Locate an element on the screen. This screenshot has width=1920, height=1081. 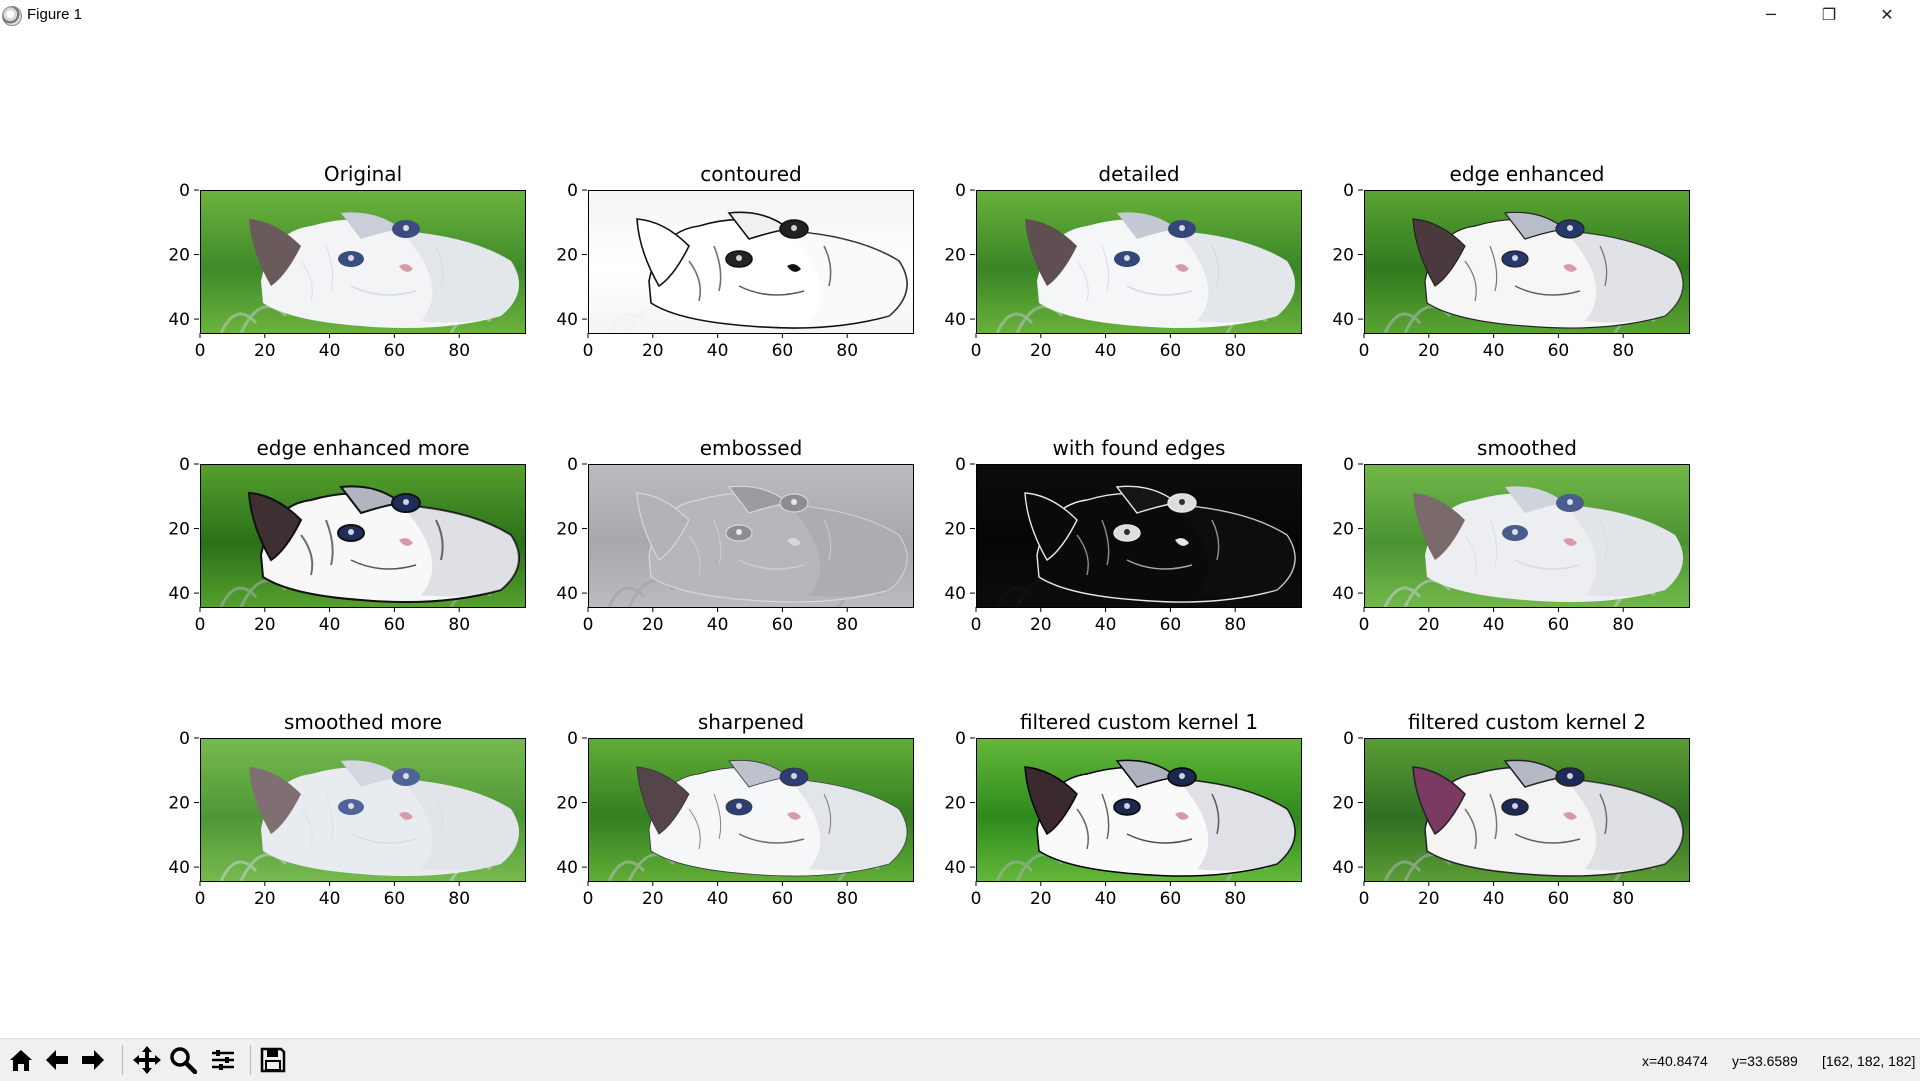
back-icon is located at coordinates (57, 1060).